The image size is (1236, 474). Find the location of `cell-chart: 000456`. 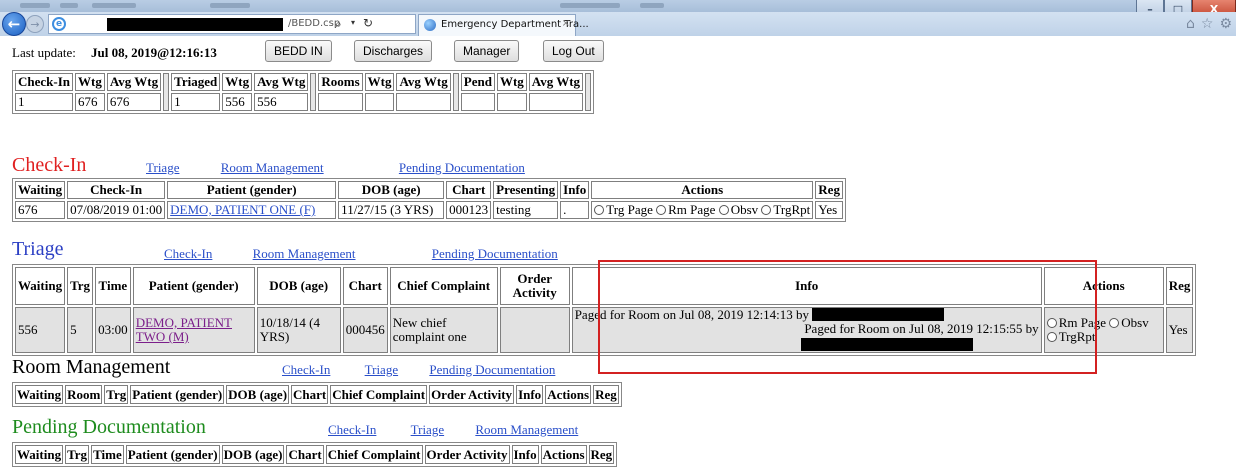

cell-chart: 000456 is located at coordinates (365, 330).